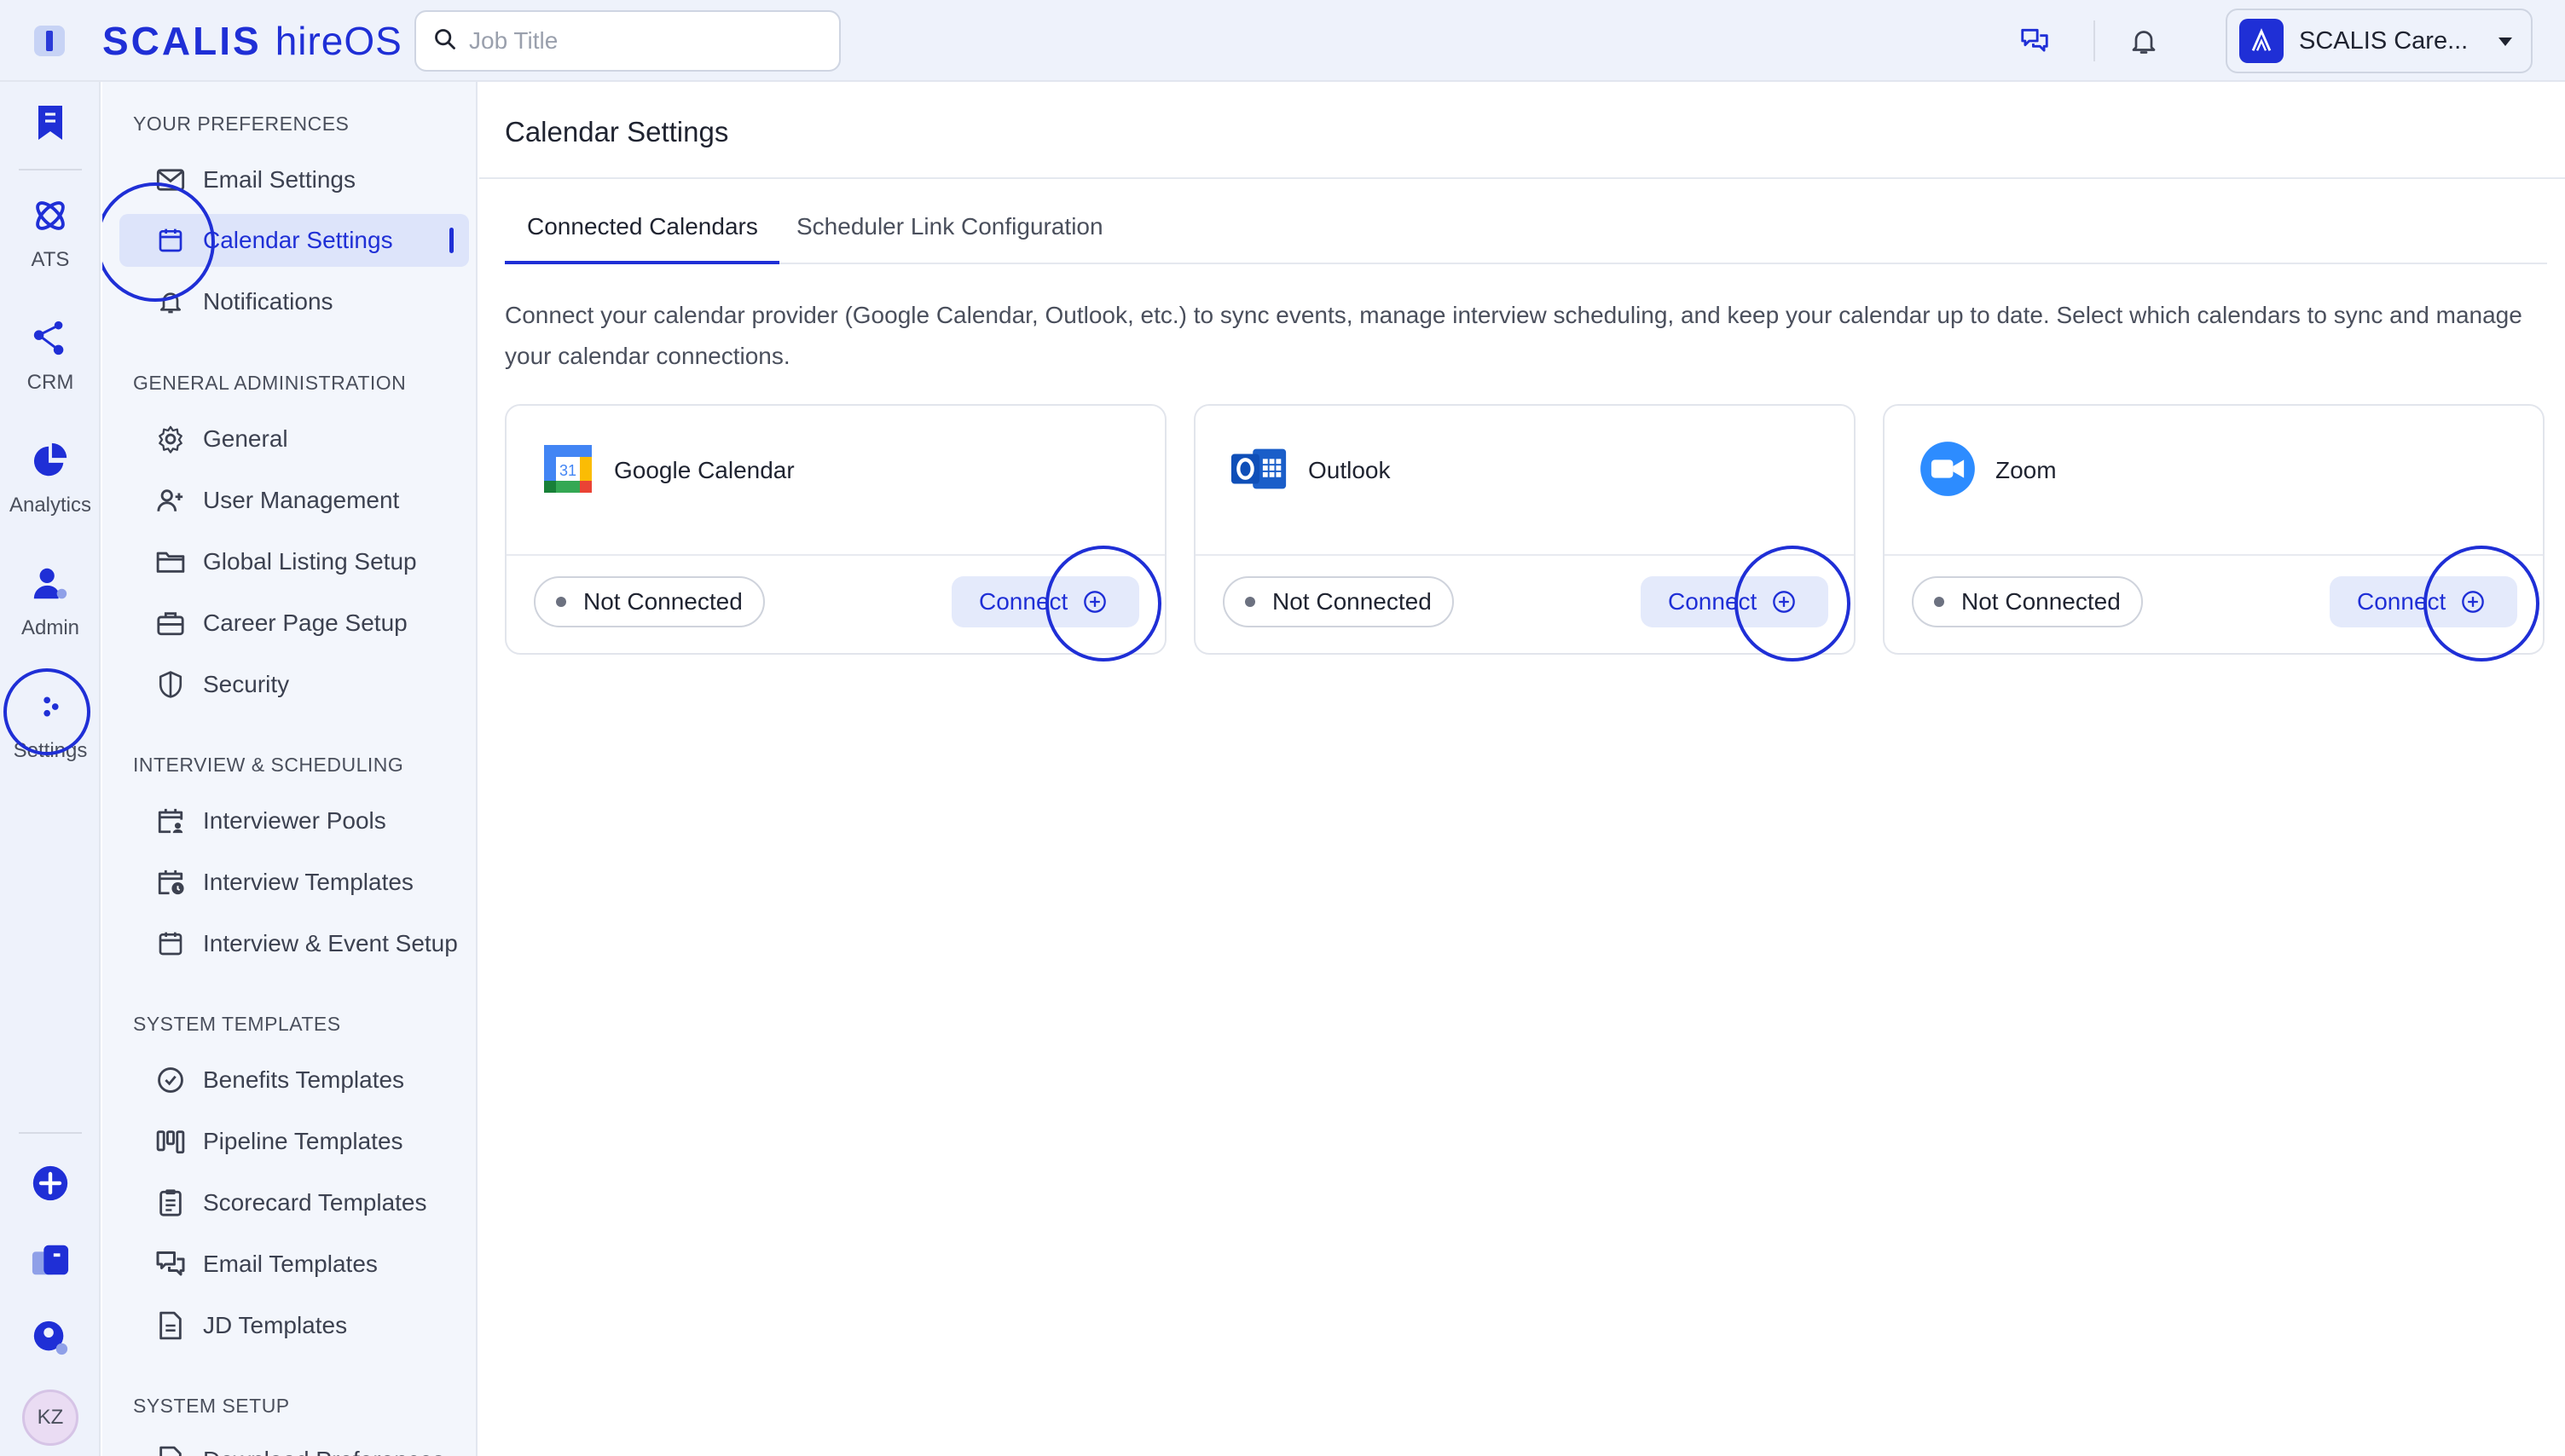  What do you see at coordinates (294, 1264) in the screenshot?
I see `sidebar-item-email-templates: Email Templates` at bounding box center [294, 1264].